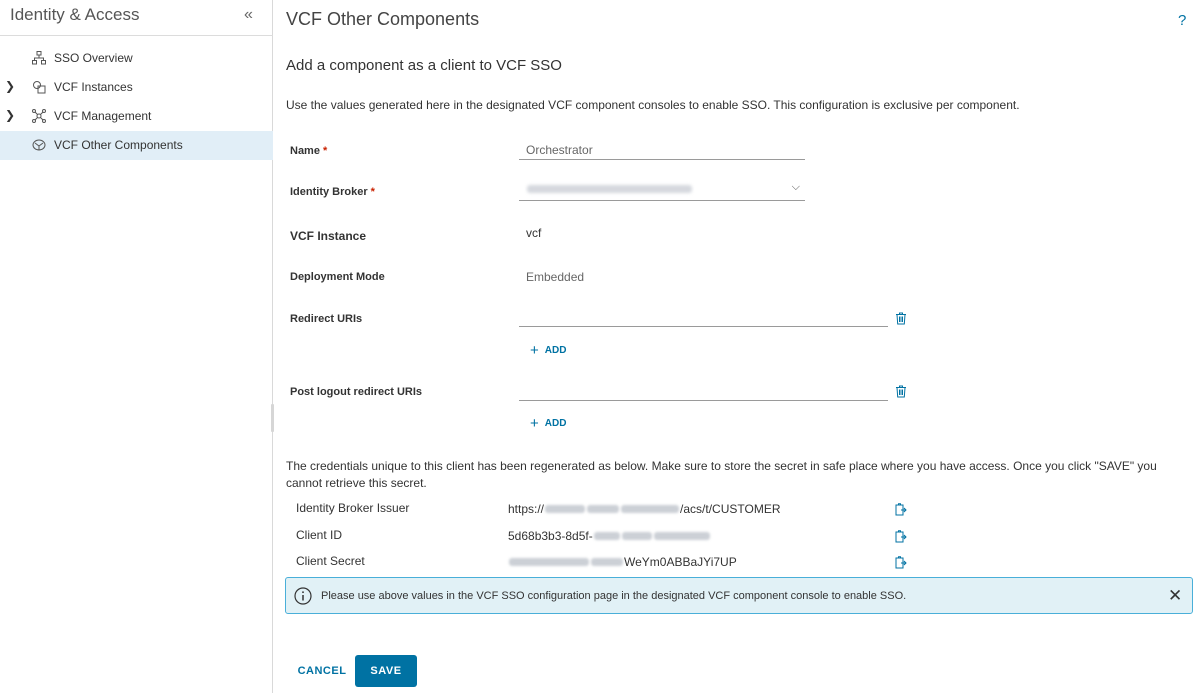 The image size is (1199, 693). I want to click on vcf-instance-value: vcf, so click(534, 233).